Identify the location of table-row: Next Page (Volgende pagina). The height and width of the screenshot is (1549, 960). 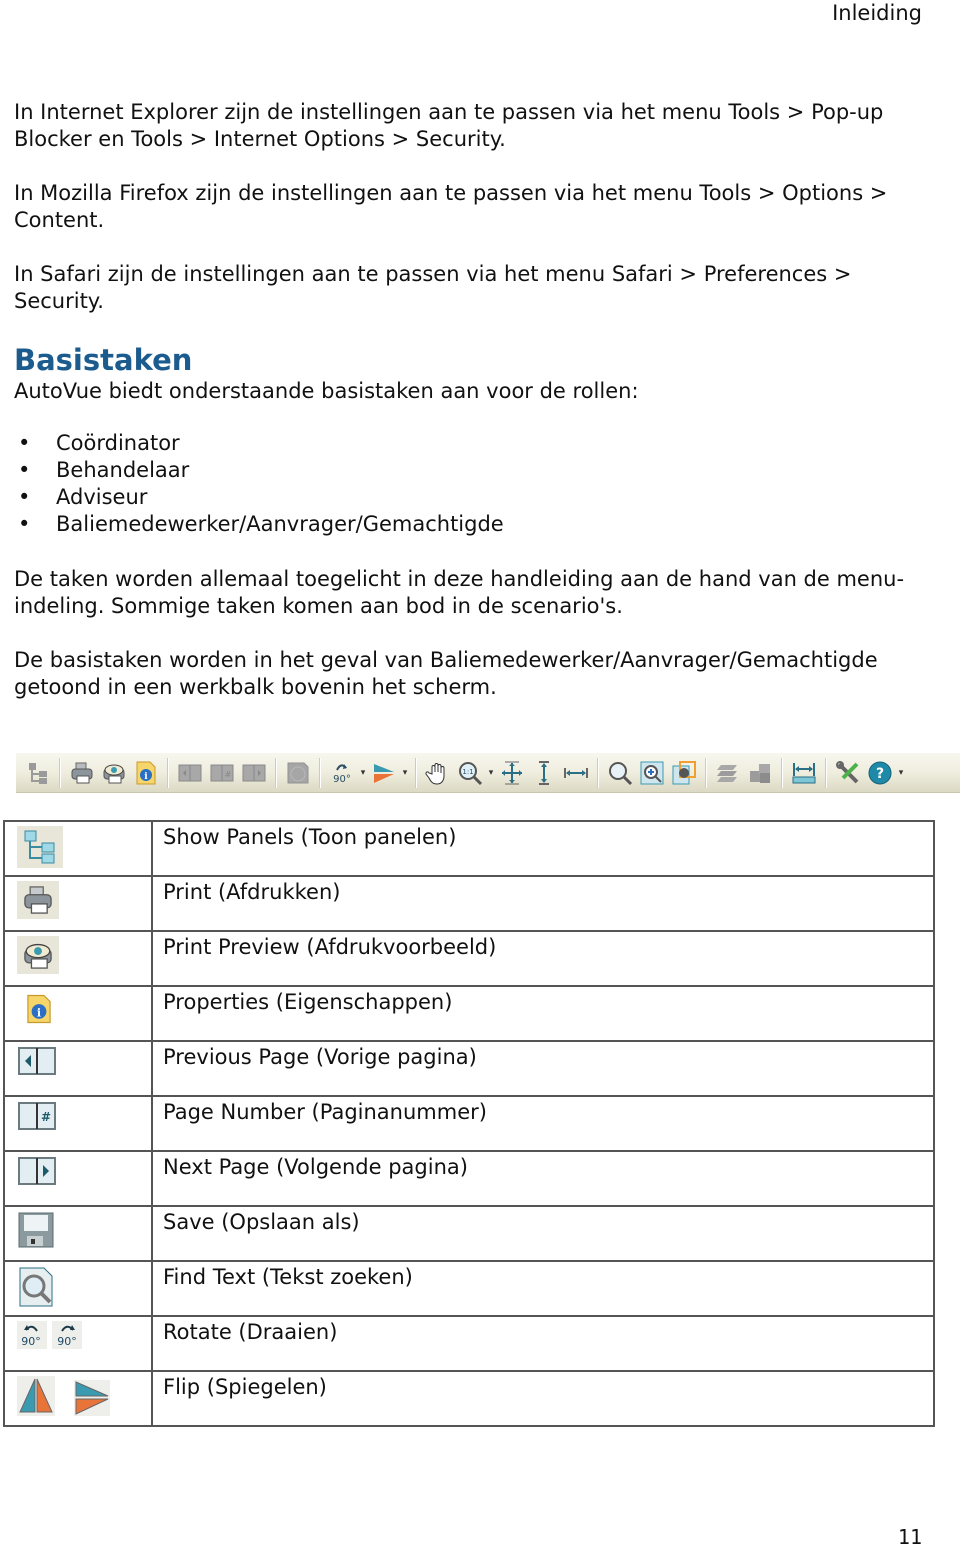
(469, 1178).